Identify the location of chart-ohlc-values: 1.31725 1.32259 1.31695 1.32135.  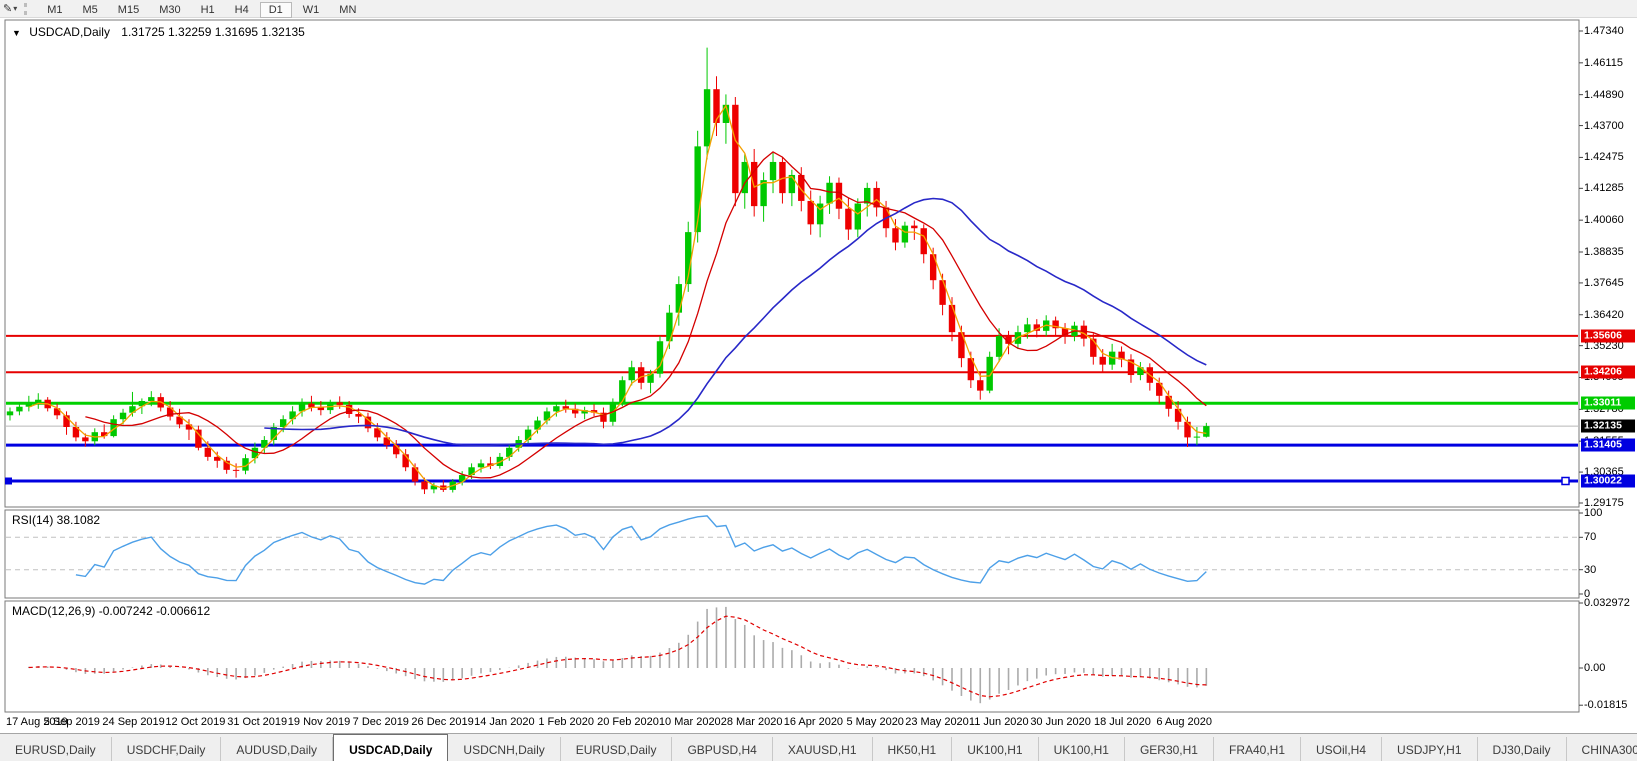
(213, 32).